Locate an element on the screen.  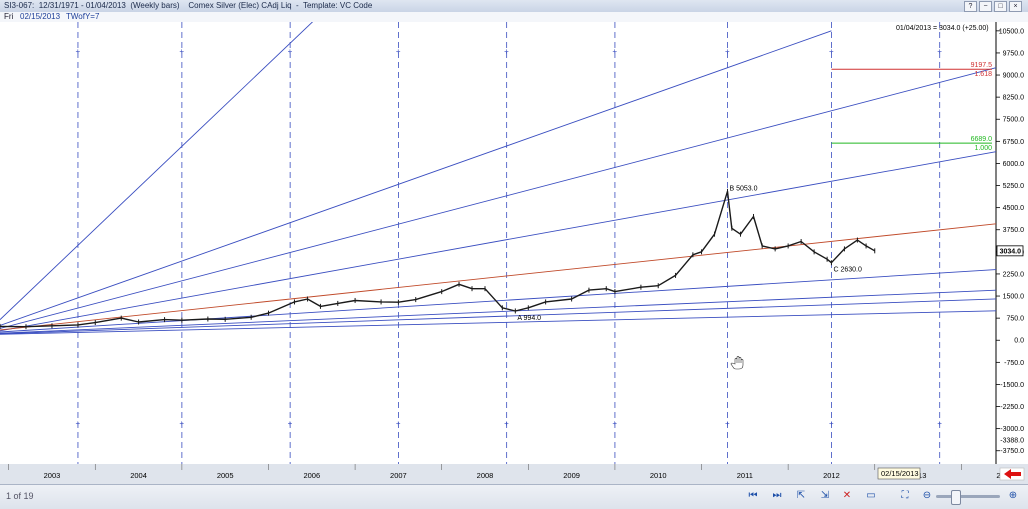
zoom-slider-thumb is located at coordinates (956, 497).